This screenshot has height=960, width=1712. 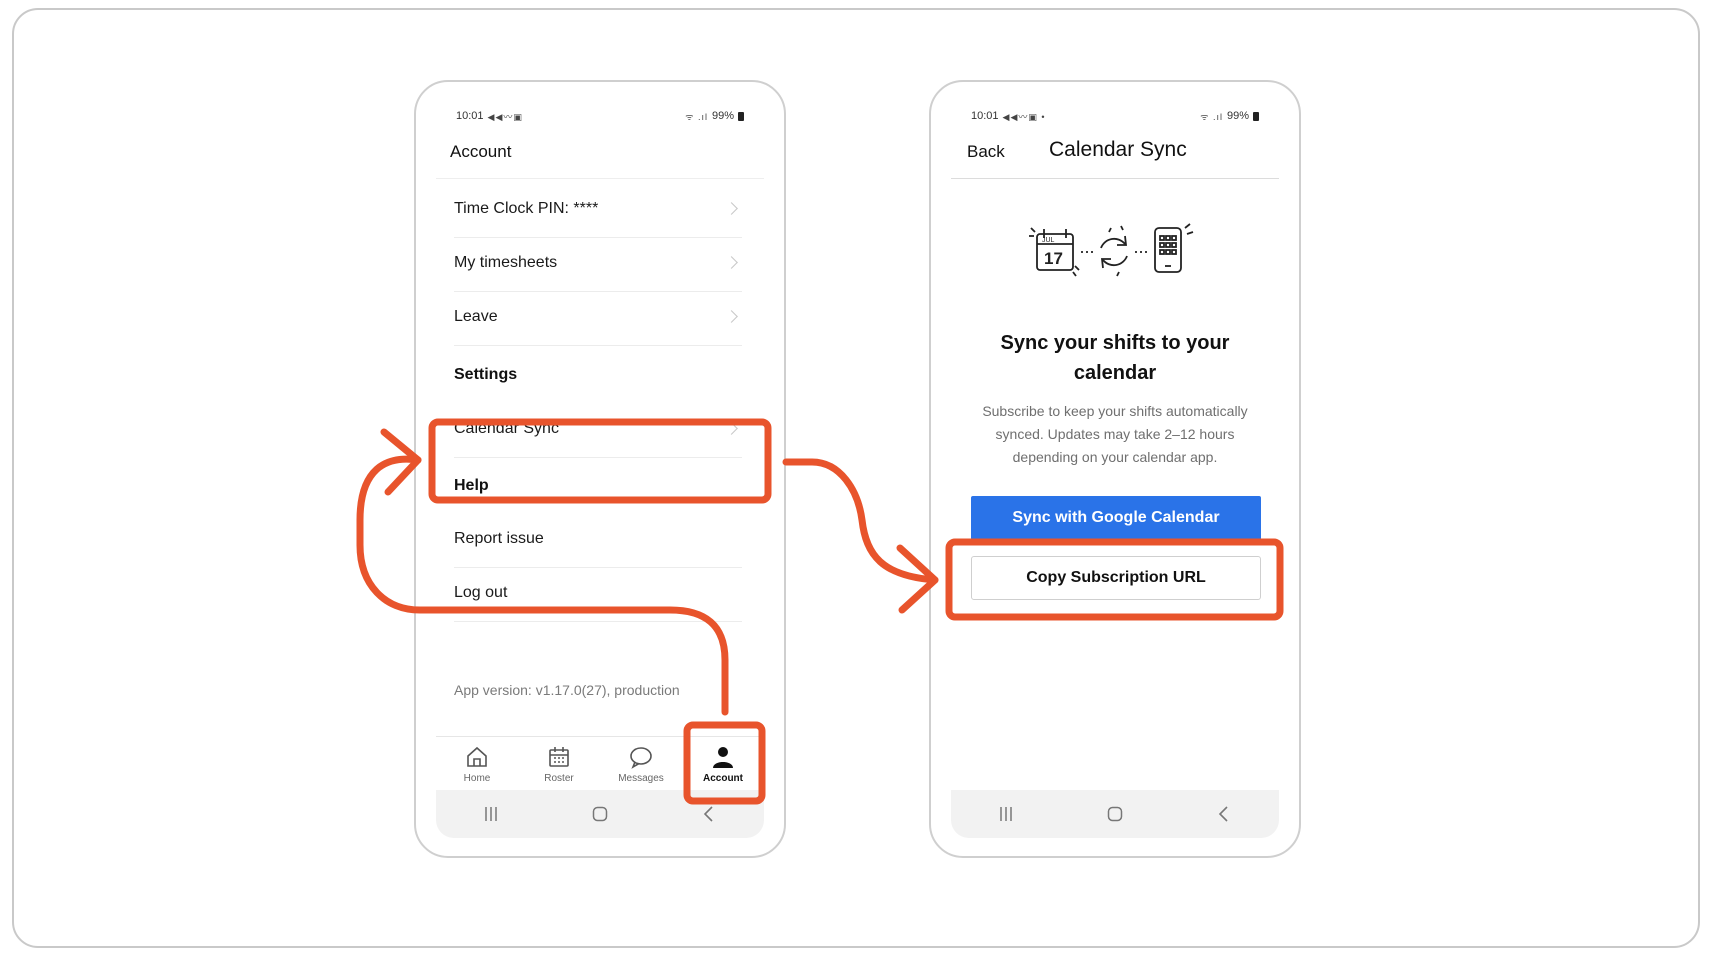 I want to click on notification-icons: ◀◀〰▣ •, so click(x=1024, y=116).